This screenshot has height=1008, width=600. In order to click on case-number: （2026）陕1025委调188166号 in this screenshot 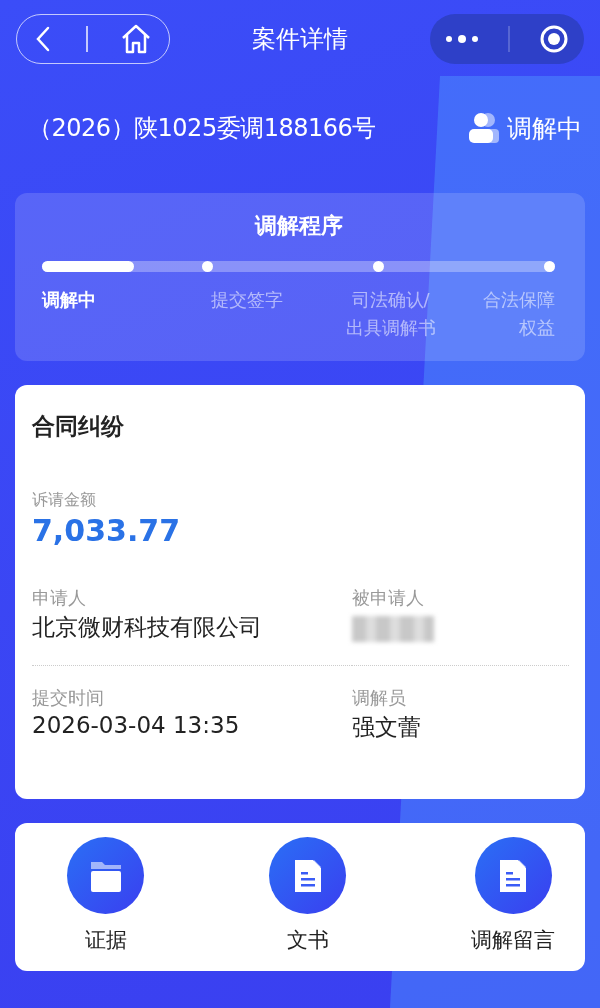, I will do `click(202, 128)`.